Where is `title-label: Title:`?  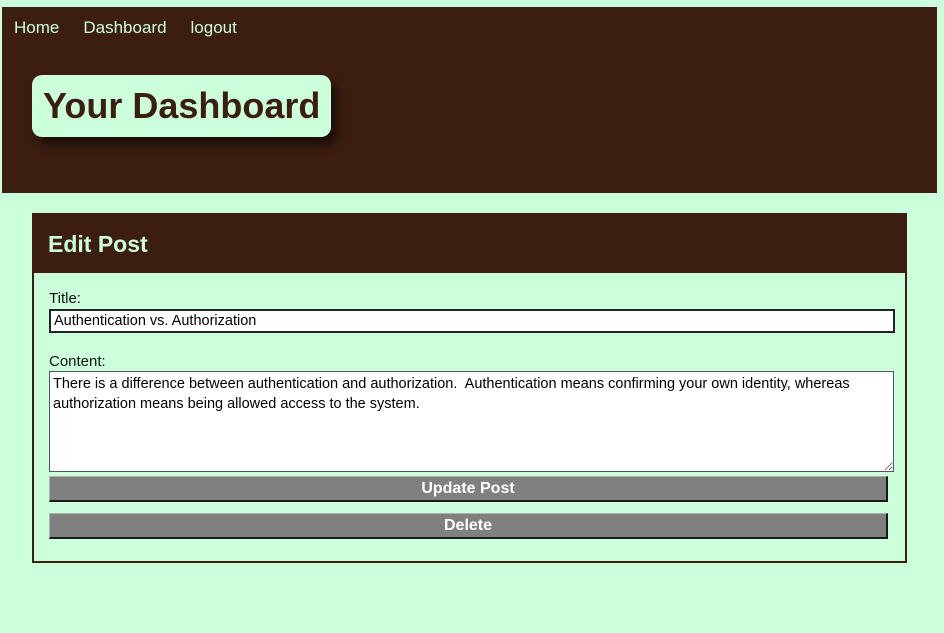 title-label: Title: is located at coordinates (65, 298).